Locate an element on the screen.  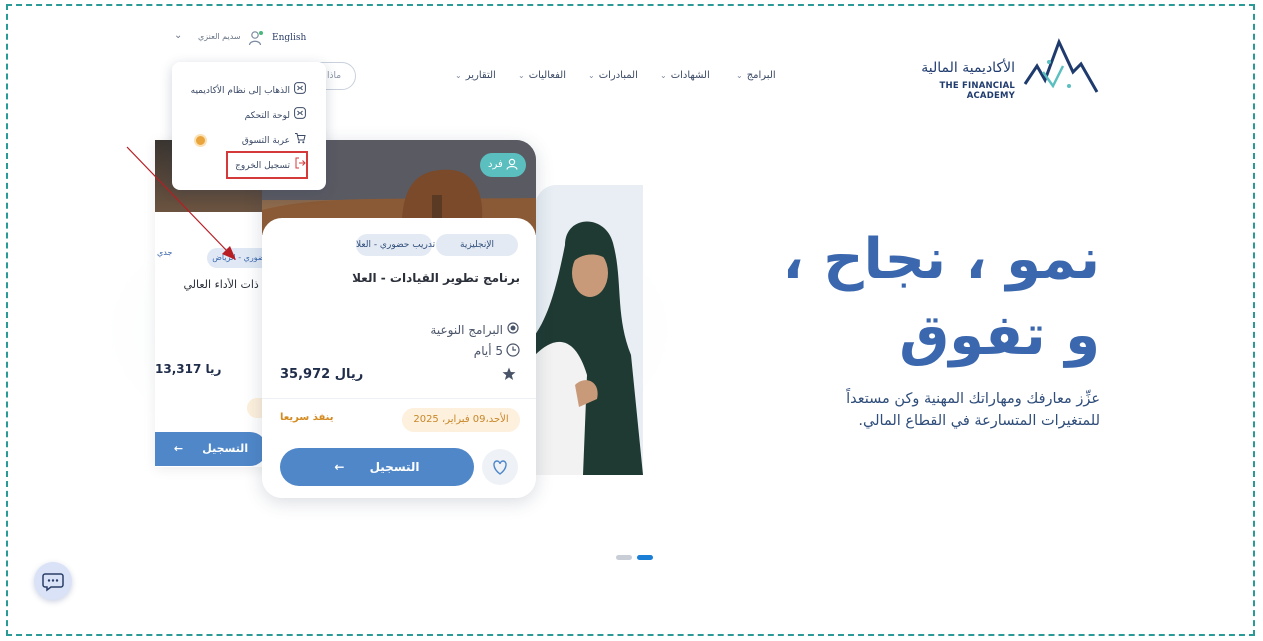
switch-icon is located at coordinates (300, 90).